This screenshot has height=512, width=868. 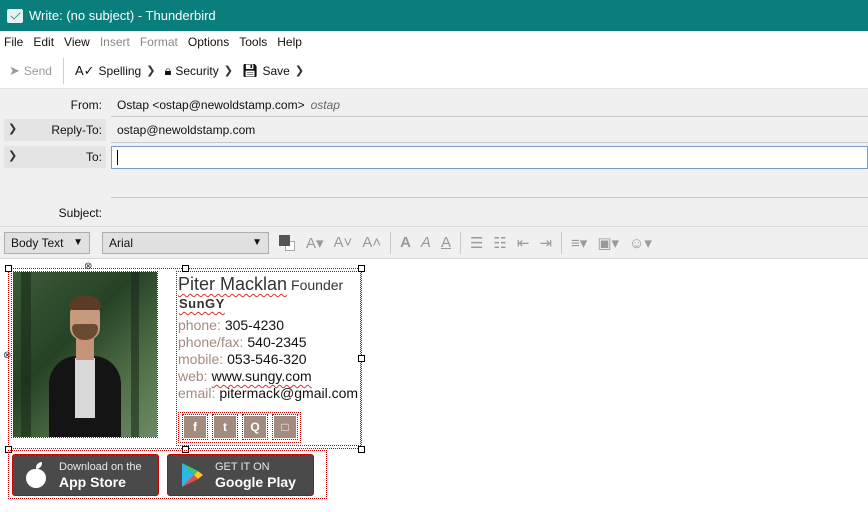 I want to click on thunderbird-compose-icon, so click(x=15, y=15).